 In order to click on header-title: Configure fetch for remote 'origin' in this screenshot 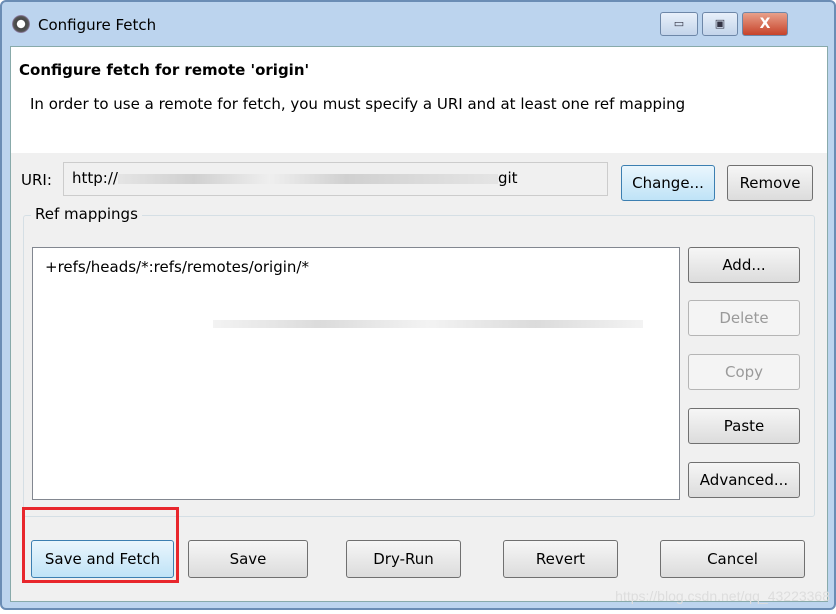, I will do `click(164, 70)`.